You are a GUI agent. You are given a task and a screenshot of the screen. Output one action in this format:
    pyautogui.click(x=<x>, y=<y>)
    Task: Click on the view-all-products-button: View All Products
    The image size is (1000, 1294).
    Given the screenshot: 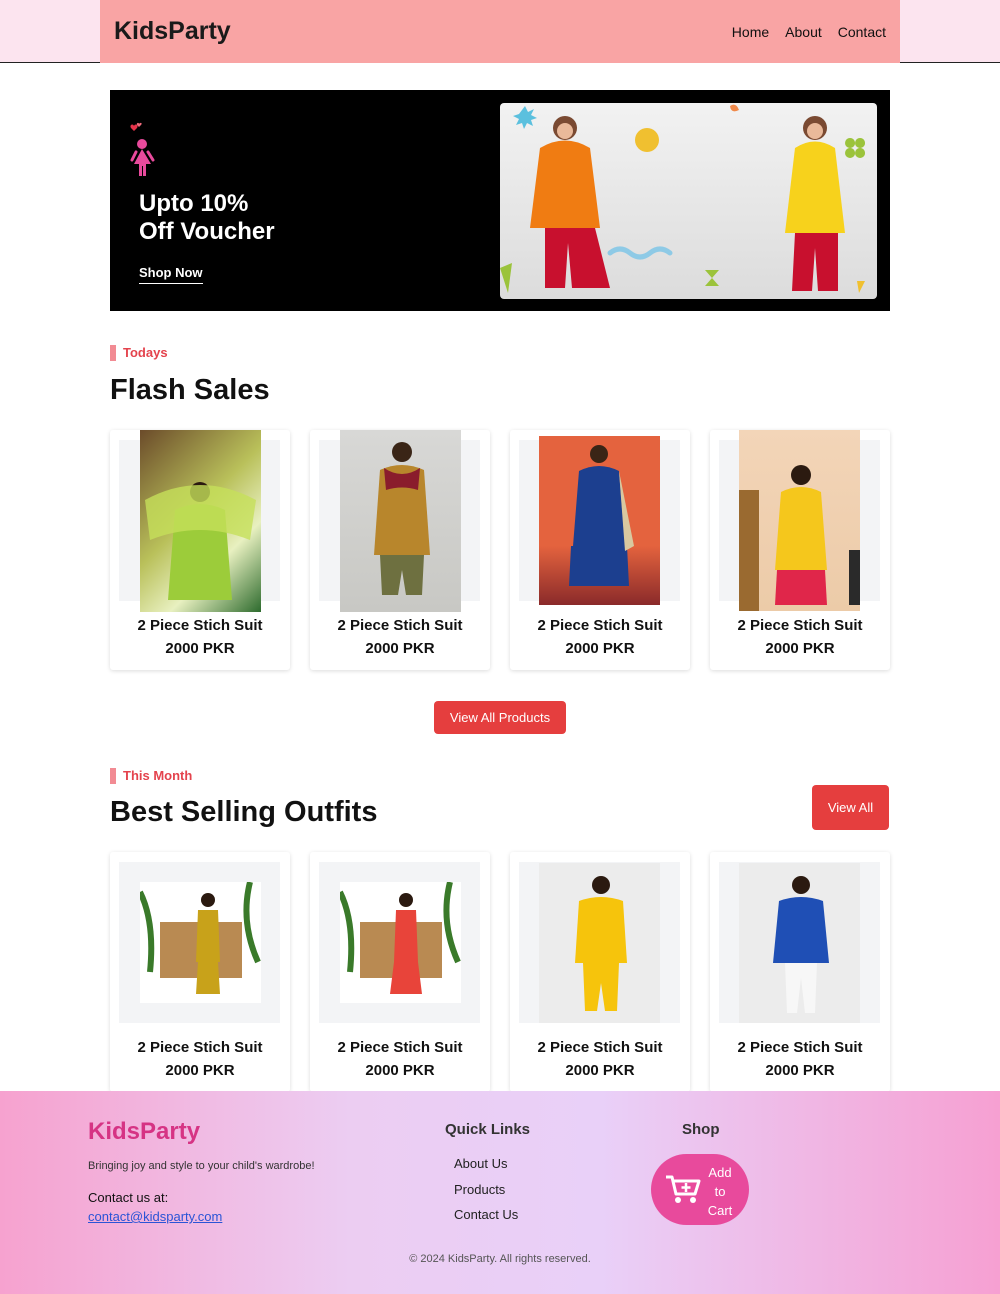 What is the action you would take?
    pyautogui.click(x=500, y=717)
    